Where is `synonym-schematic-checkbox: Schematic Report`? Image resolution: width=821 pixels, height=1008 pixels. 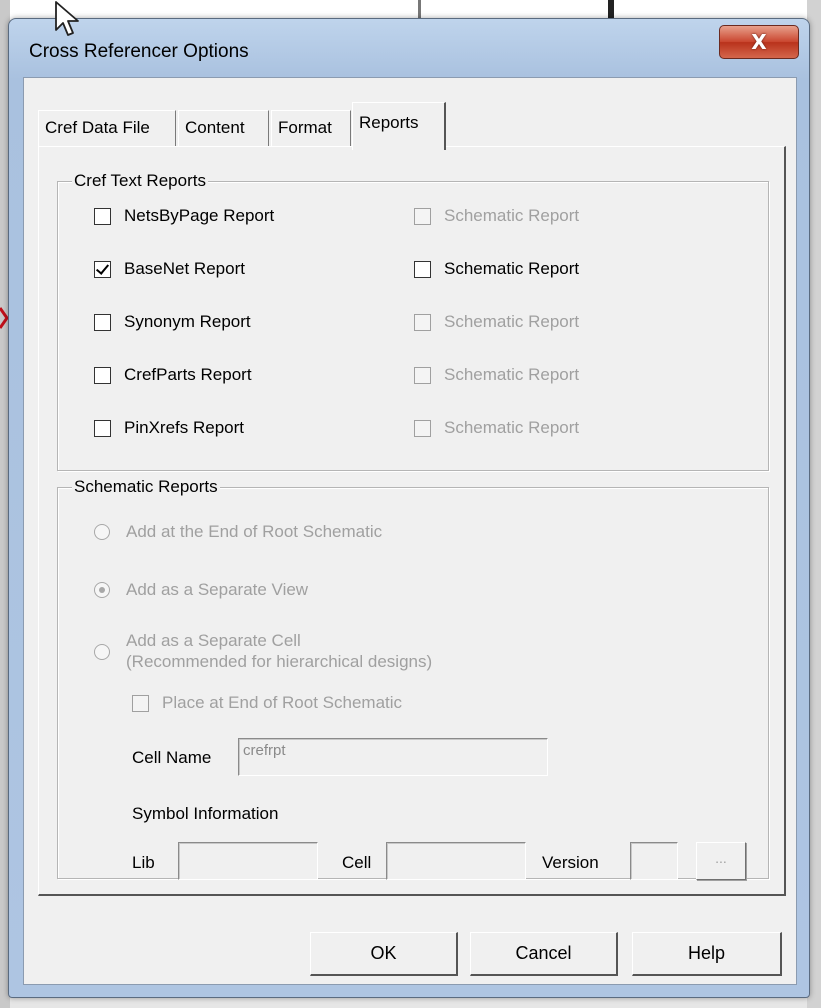
synonym-schematic-checkbox: Schematic Report is located at coordinates (496, 322).